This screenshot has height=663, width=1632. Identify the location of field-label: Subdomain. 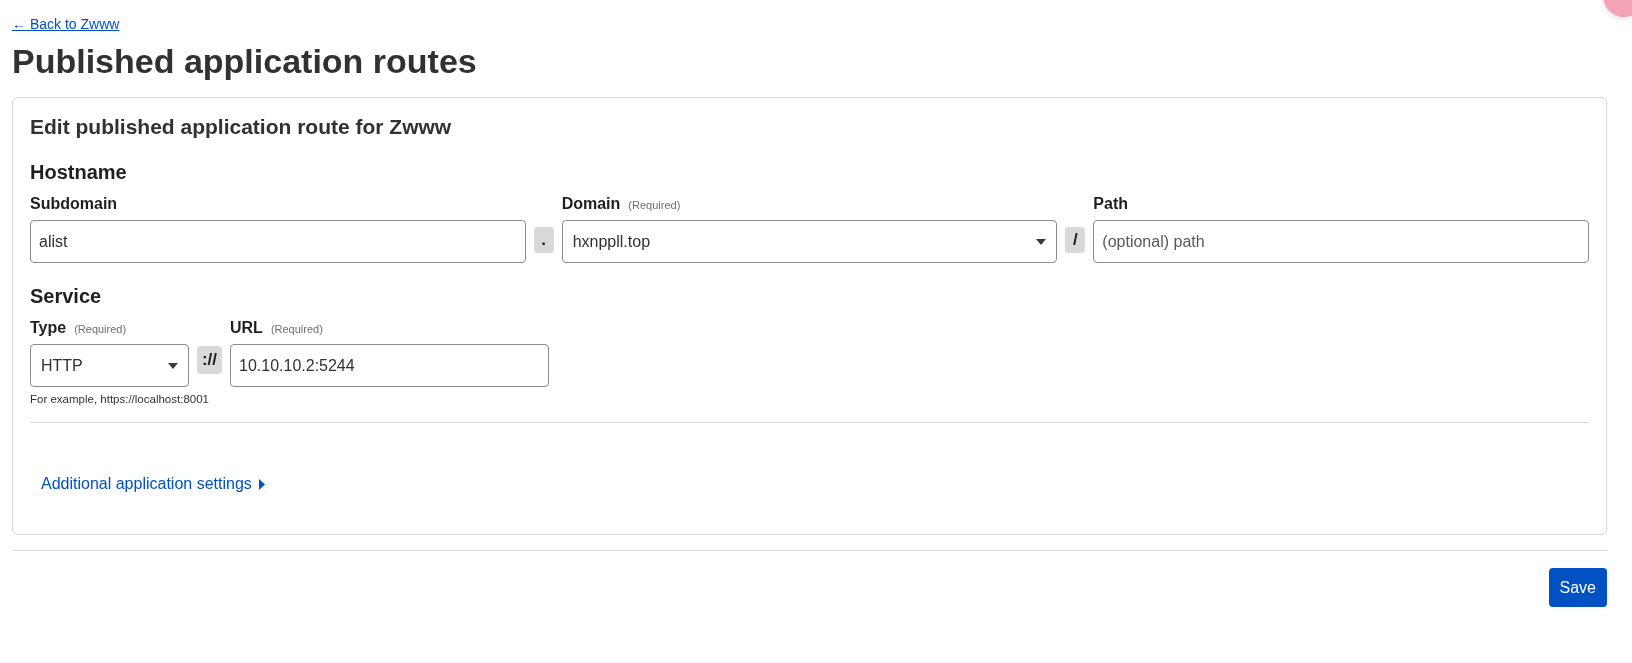
(74, 204).